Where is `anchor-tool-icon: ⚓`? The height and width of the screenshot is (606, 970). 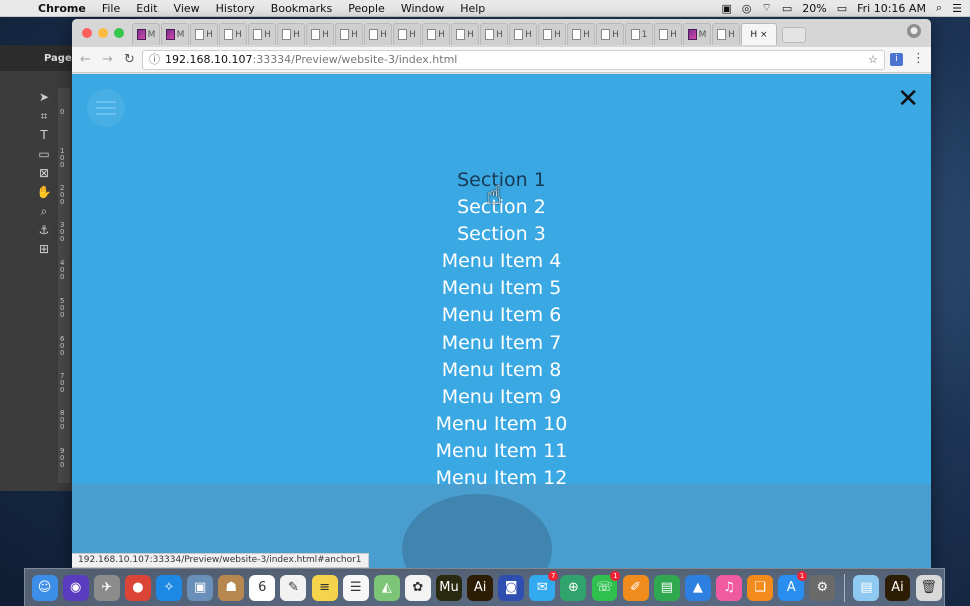 anchor-tool-icon: ⚓ is located at coordinates (44, 230).